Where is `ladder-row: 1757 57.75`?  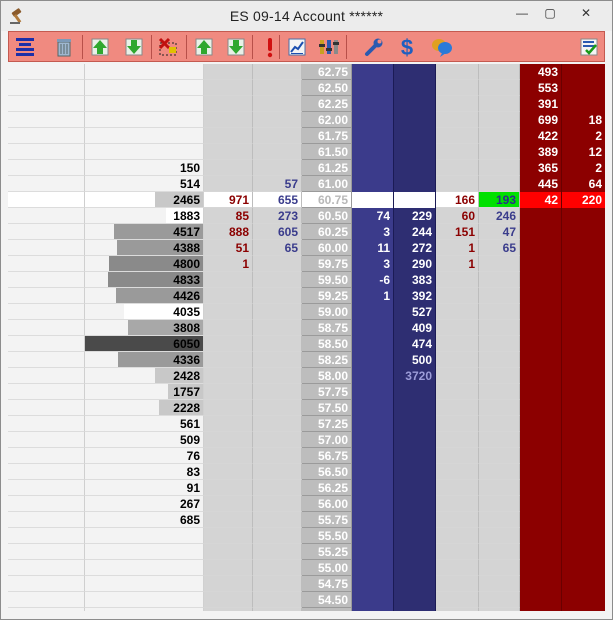
ladder-row: 1757 57.75 is located at coordinates (306, 392).